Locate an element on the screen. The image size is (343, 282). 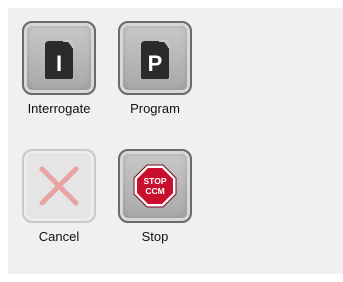
device-program-icon: P is located at coordinates (155, 59).